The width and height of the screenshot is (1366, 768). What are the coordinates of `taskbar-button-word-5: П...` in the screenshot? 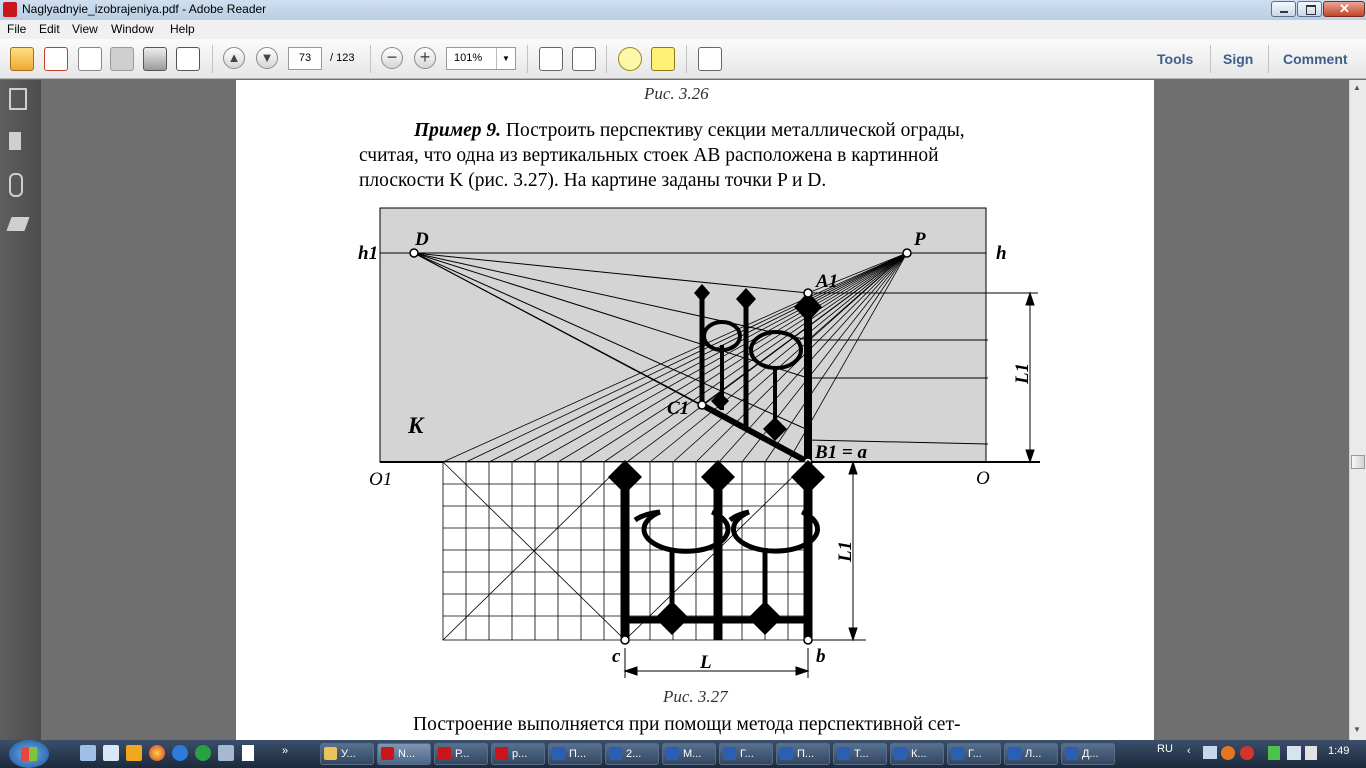 It's located at (803, 754).